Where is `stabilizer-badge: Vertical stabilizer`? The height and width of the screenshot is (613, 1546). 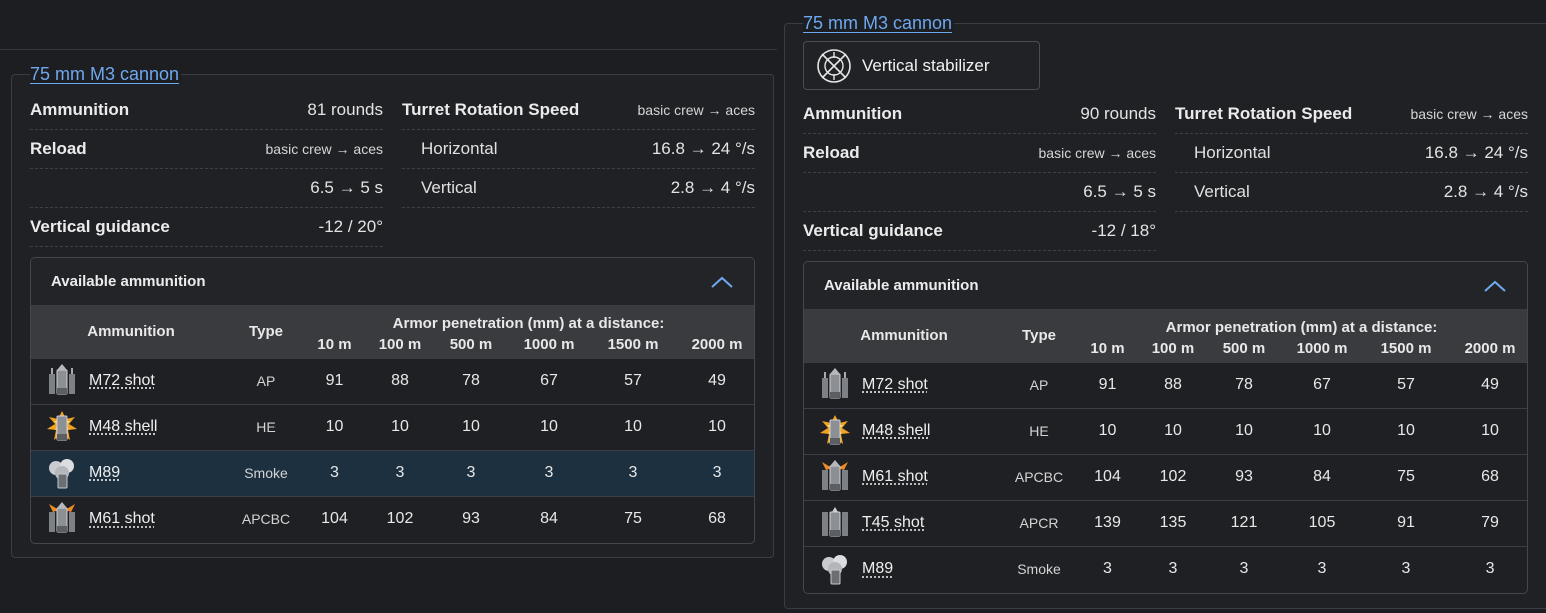 stabilizer-badge: Vertical stabilizer is located at coordinates (921, 65).